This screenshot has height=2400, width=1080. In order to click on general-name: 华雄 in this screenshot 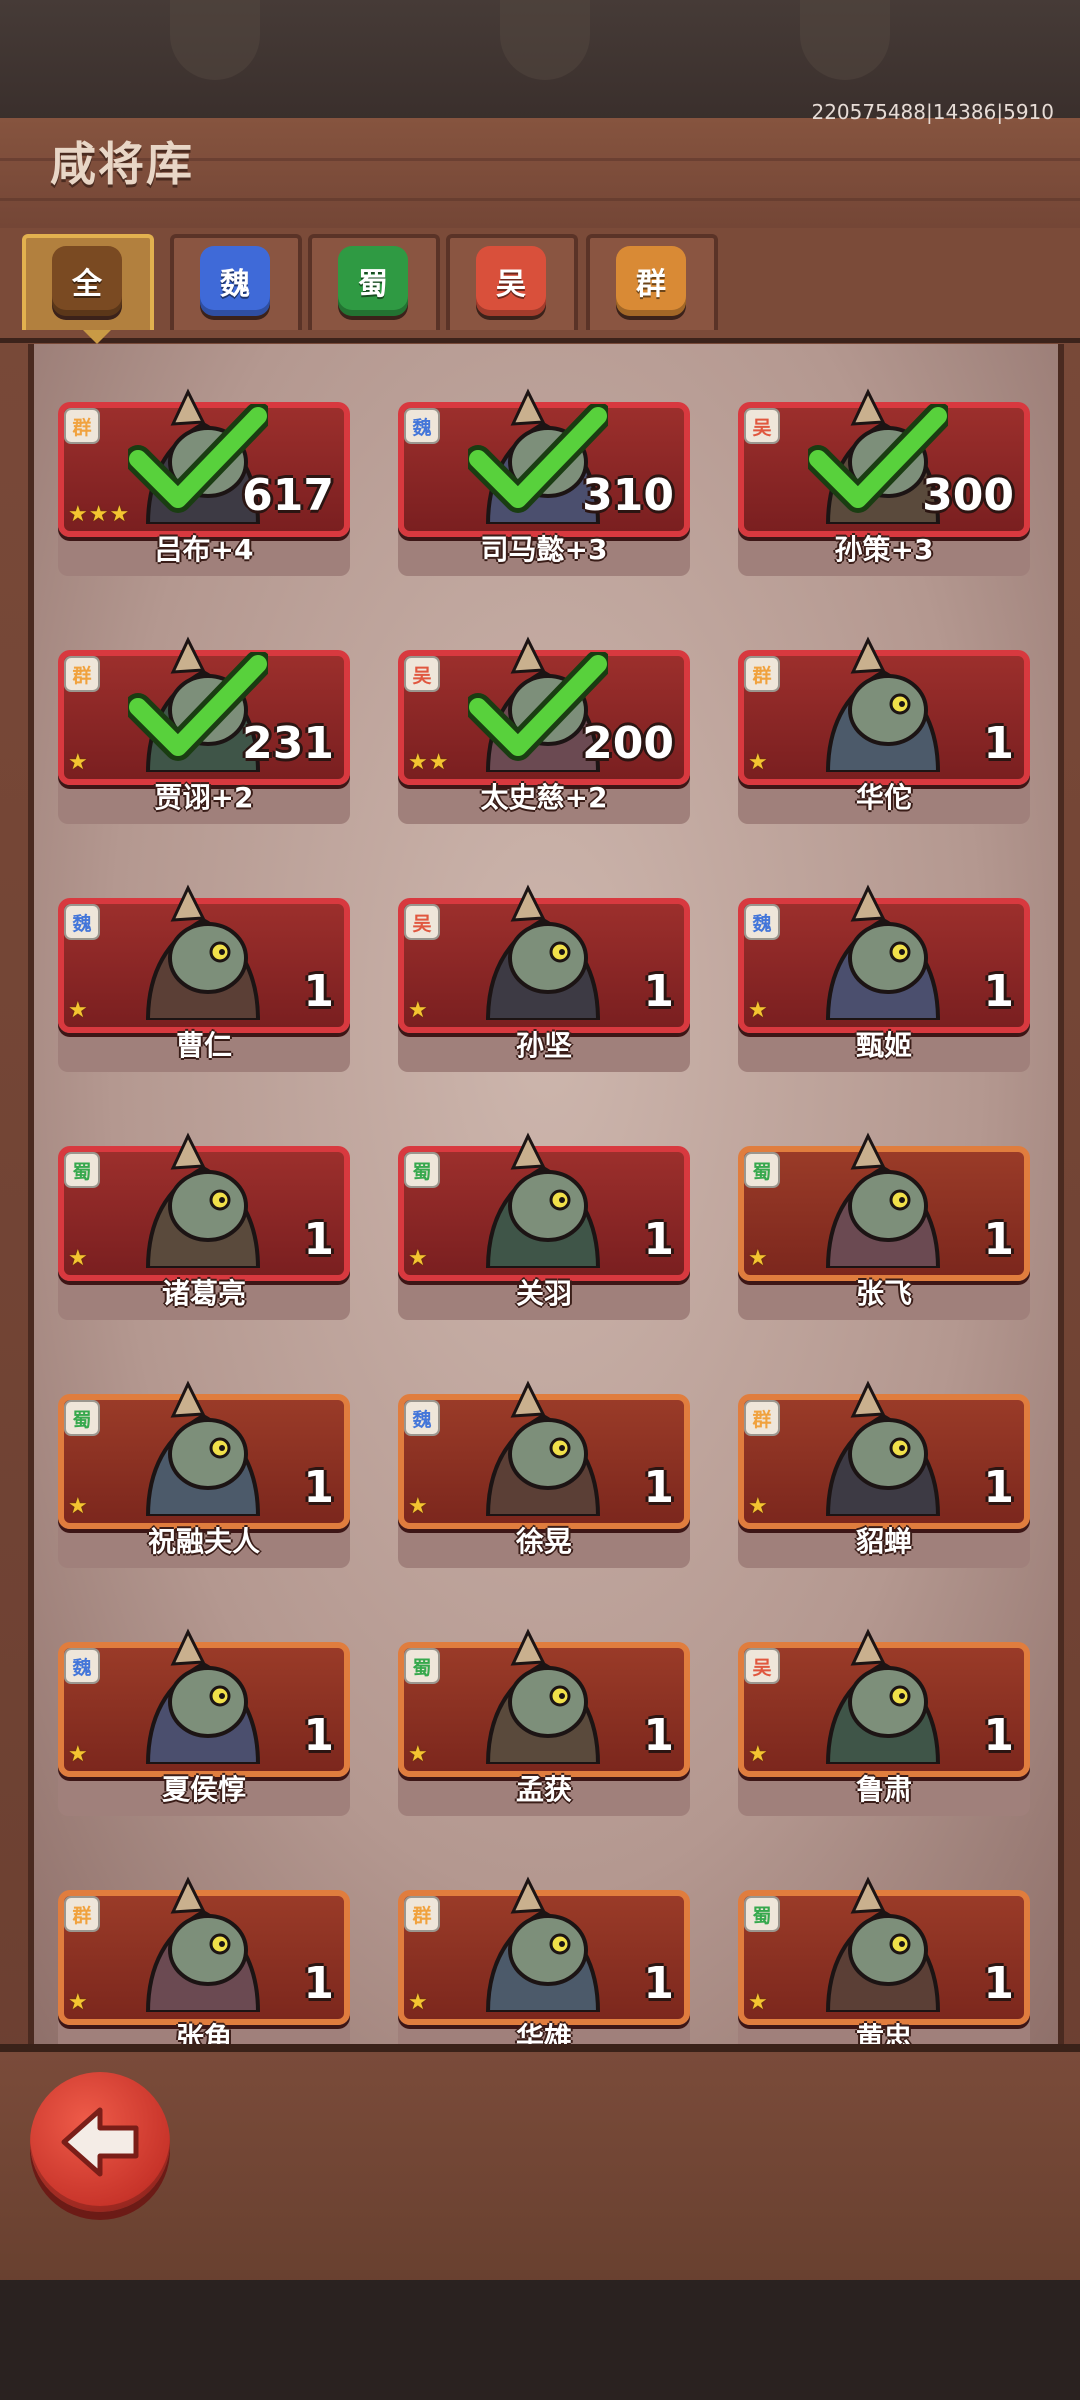, I will do `click(543, 2032)`.